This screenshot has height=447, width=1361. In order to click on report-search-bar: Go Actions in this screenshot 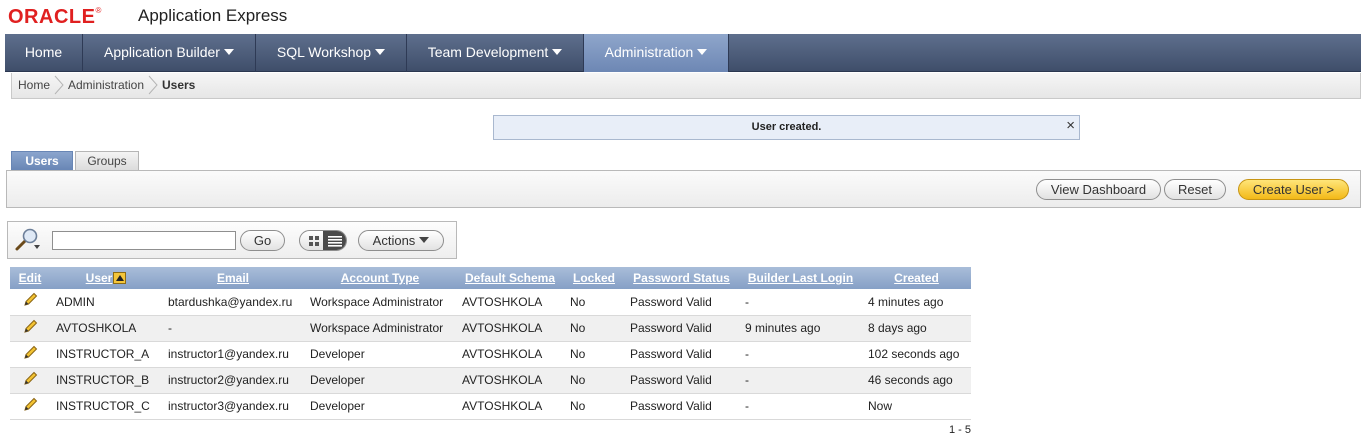, I will do `click(232, 240)`.